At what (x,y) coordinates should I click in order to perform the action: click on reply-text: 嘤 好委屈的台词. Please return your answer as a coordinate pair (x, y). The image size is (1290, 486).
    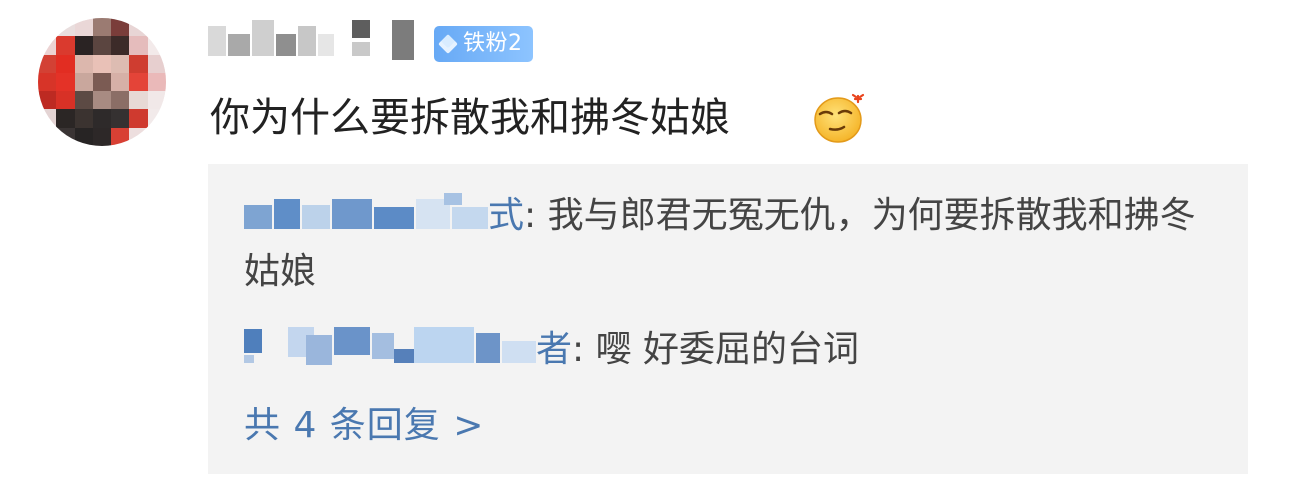
    Looking at the image, I should click on (727, 349).